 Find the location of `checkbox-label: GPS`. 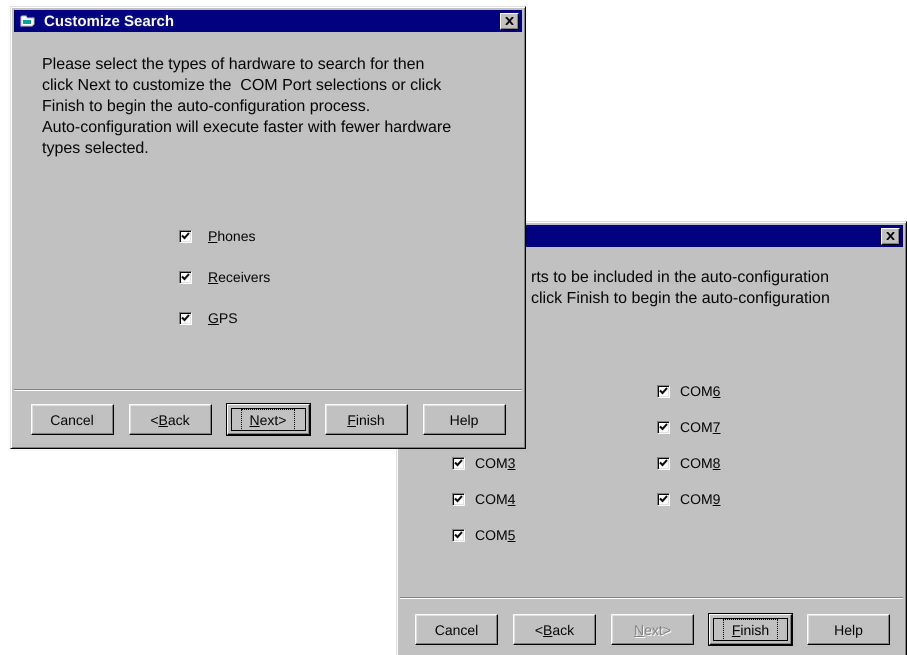

checkbox-label: GPS is located at coordinates (223, 318).